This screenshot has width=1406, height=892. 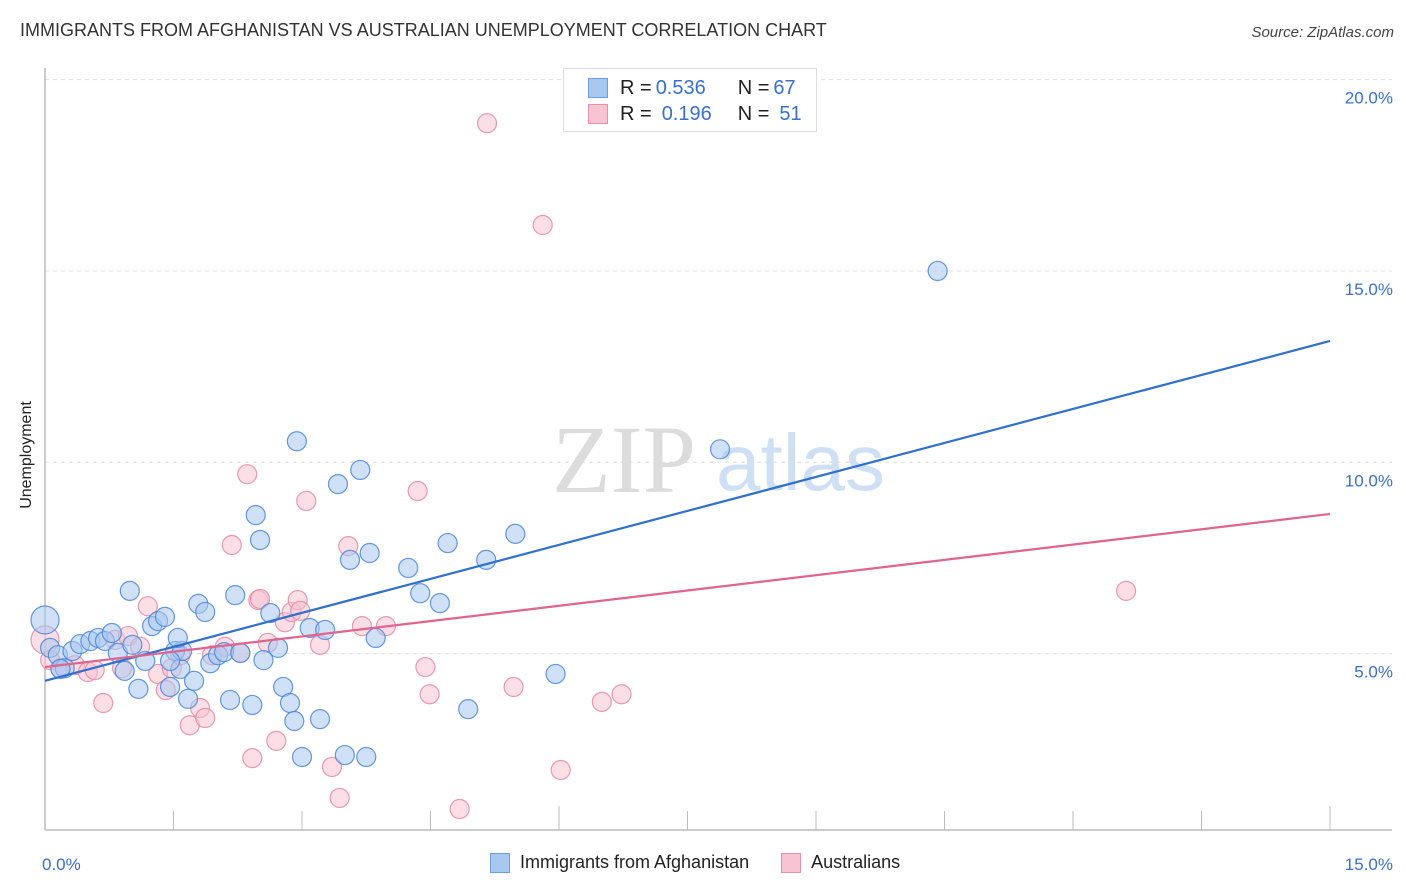 I want to click on n-value: 67, so click(x=784, y=87).